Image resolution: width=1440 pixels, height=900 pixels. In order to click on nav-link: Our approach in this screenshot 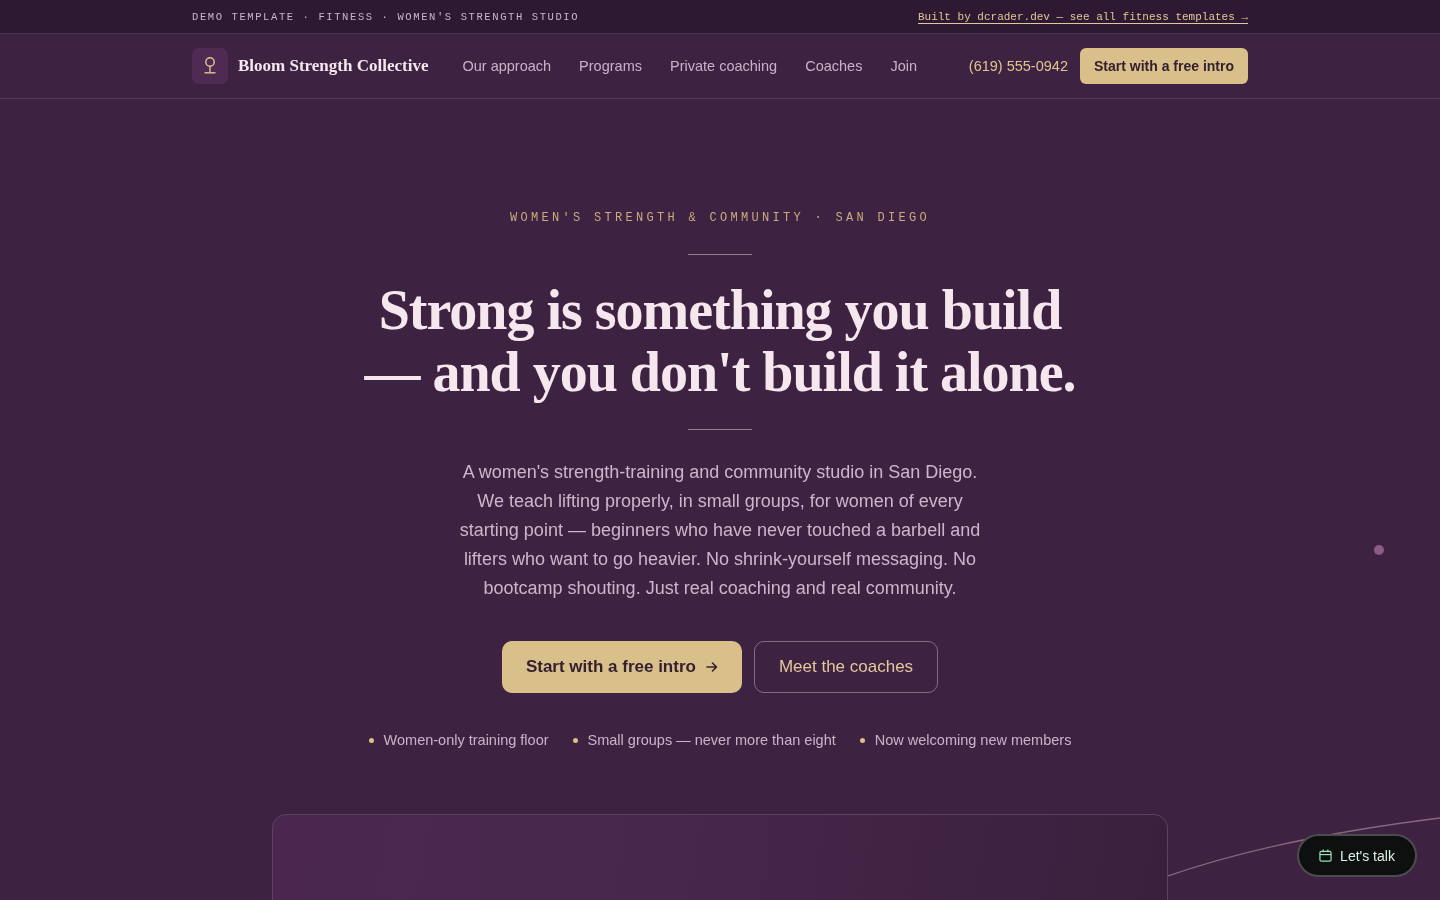, I will do `click(507, 66)`.